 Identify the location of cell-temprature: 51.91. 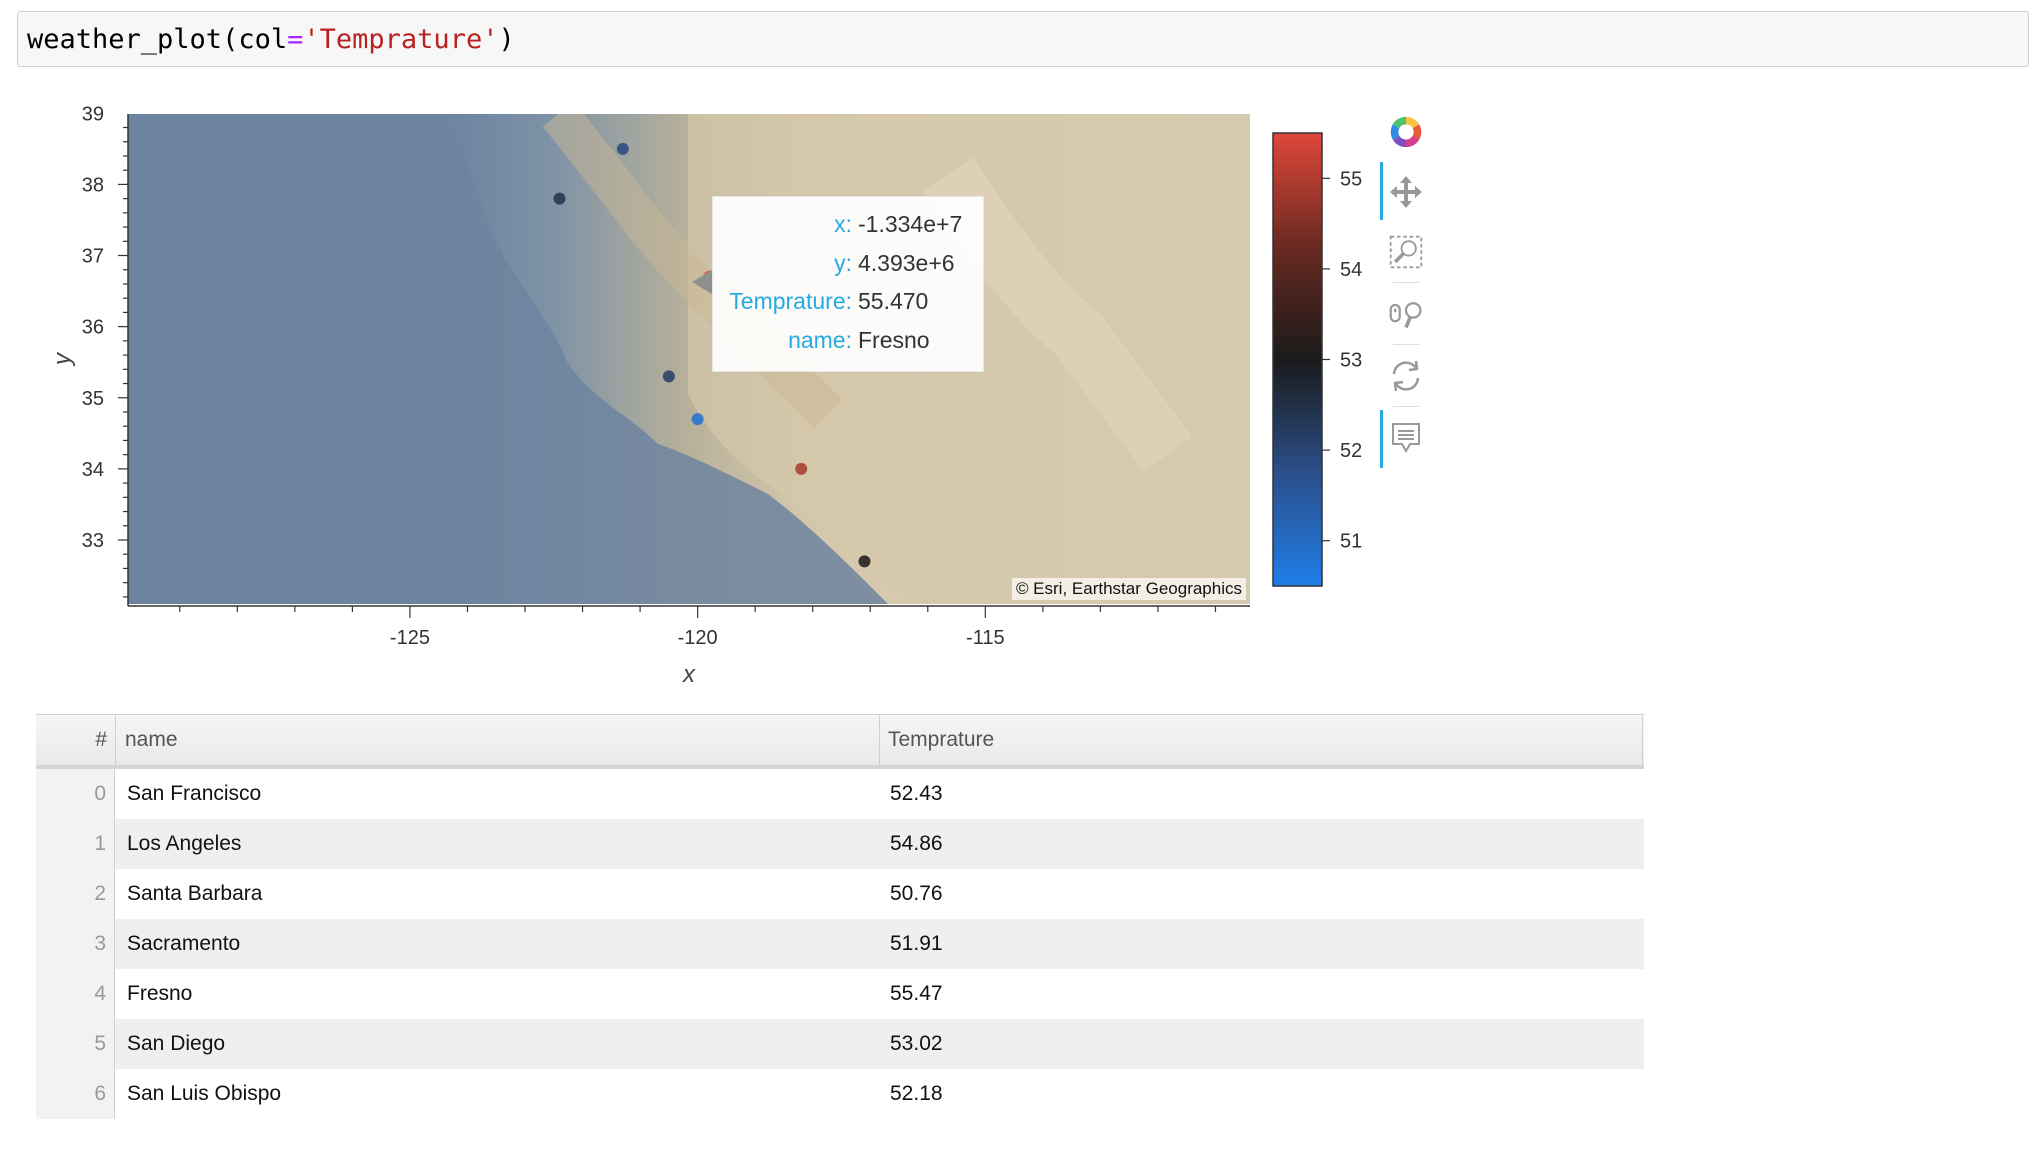
(916, 943).